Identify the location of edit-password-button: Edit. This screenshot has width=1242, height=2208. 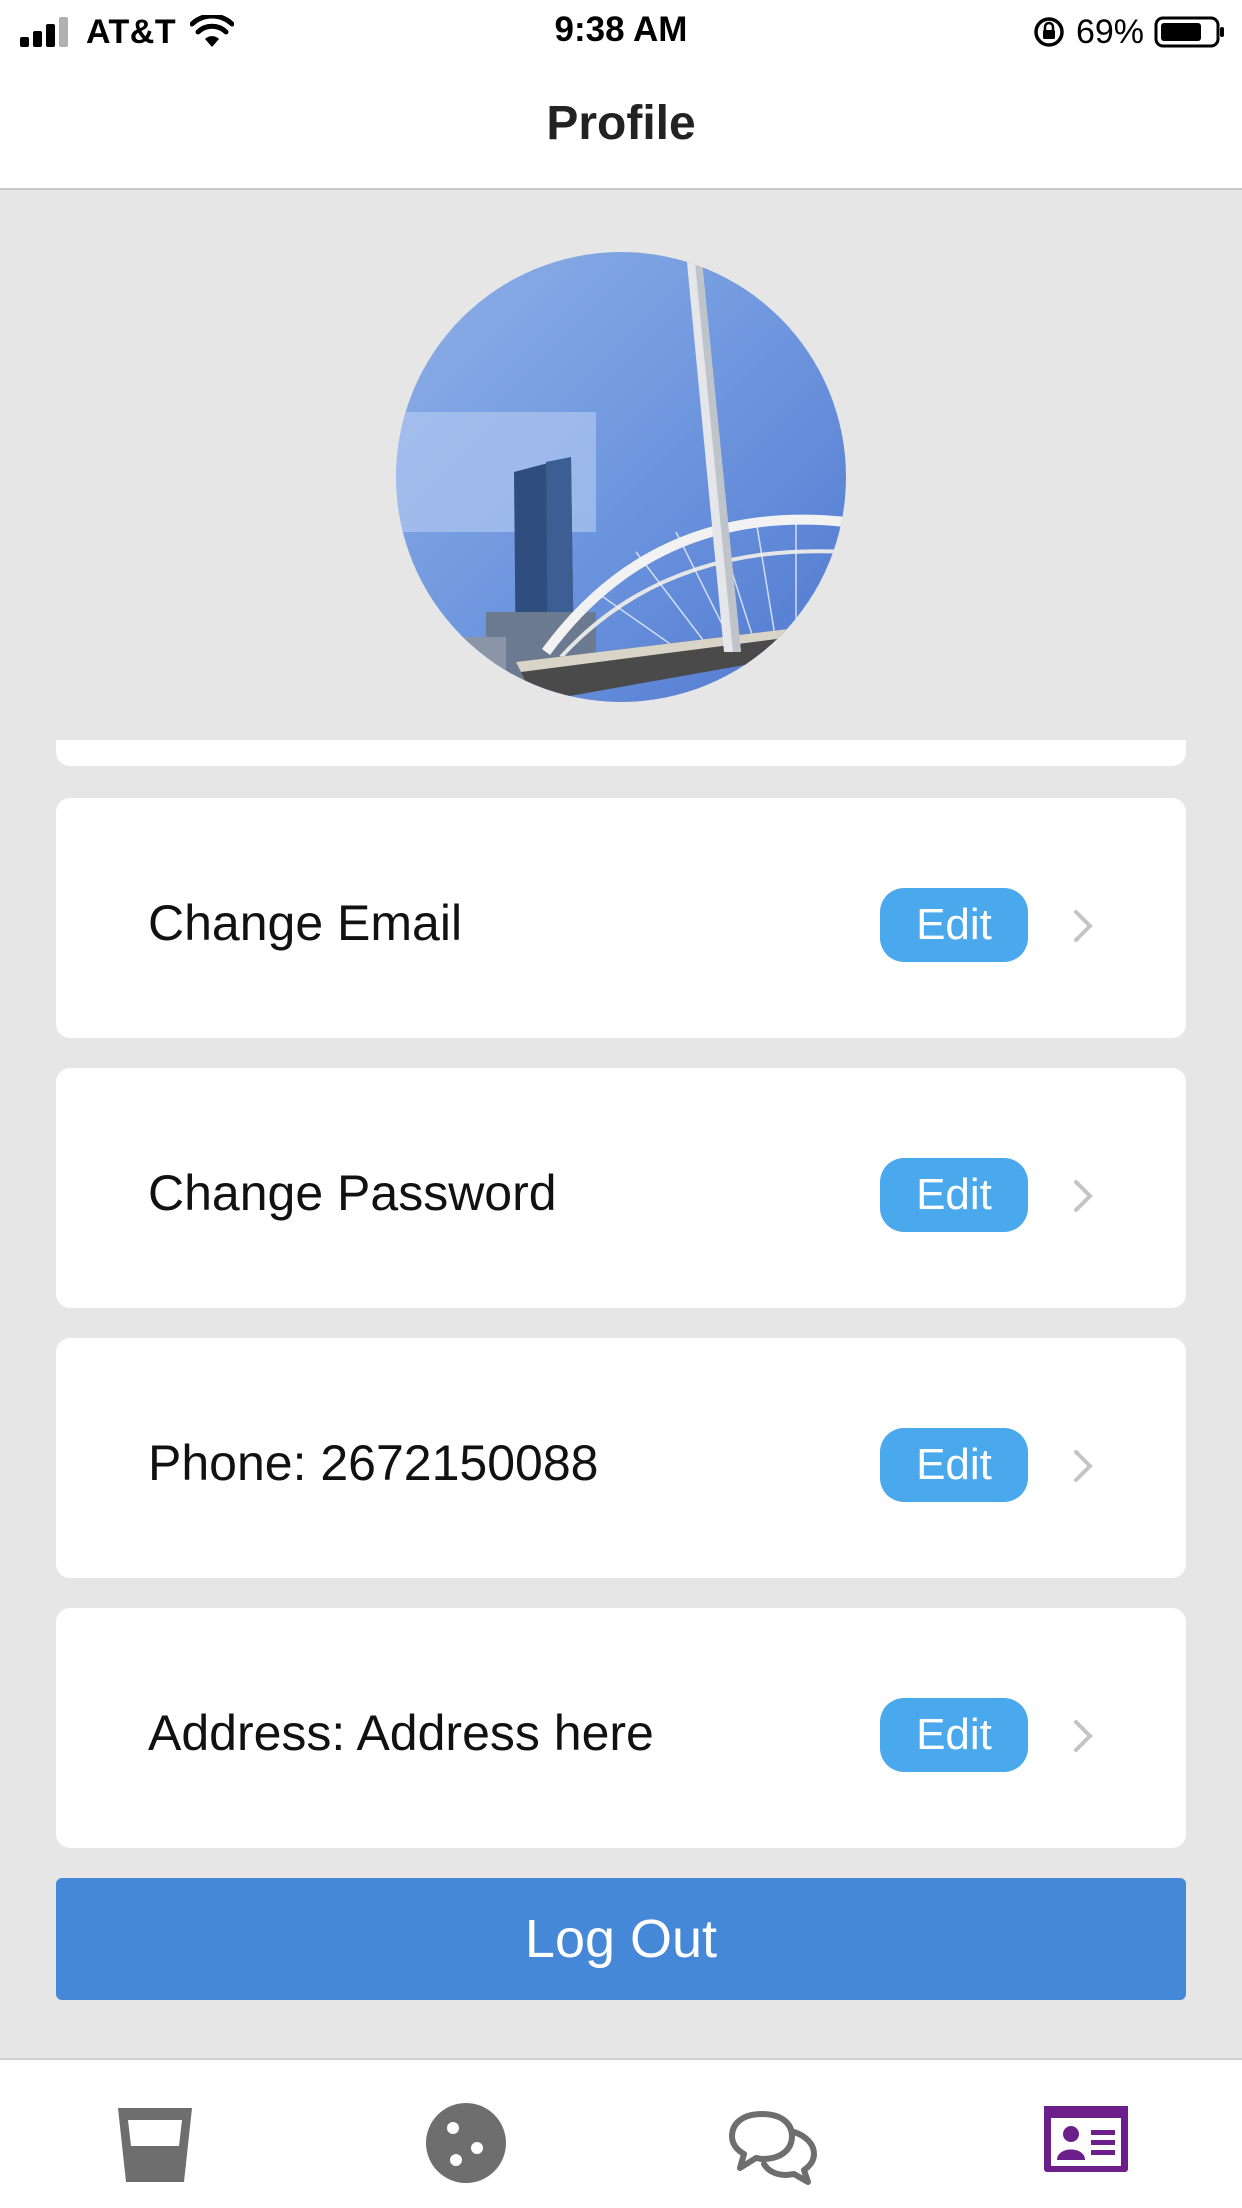
(954, 1195).